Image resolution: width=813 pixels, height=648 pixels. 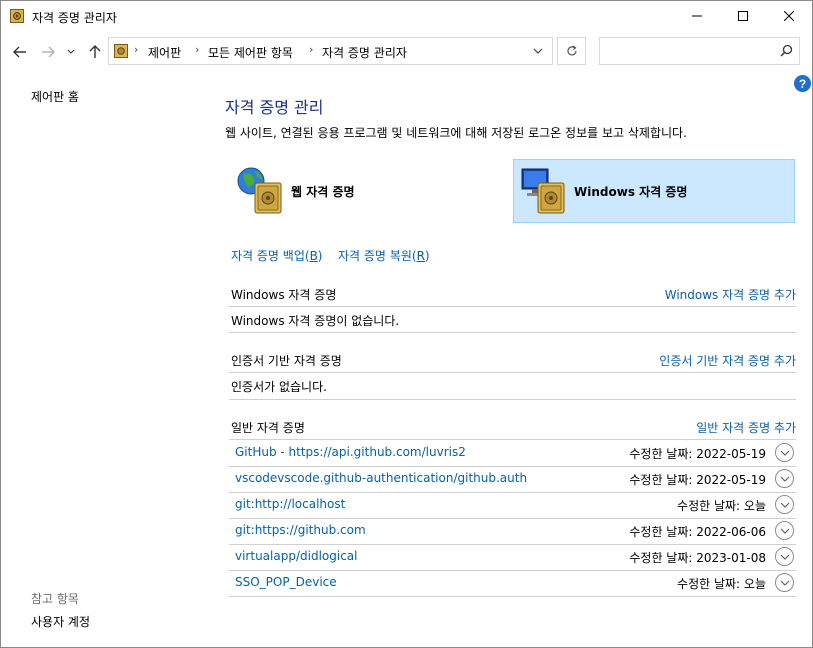 I want to click on page-title: 자격 증명 관리, so click(x=274, y=107).